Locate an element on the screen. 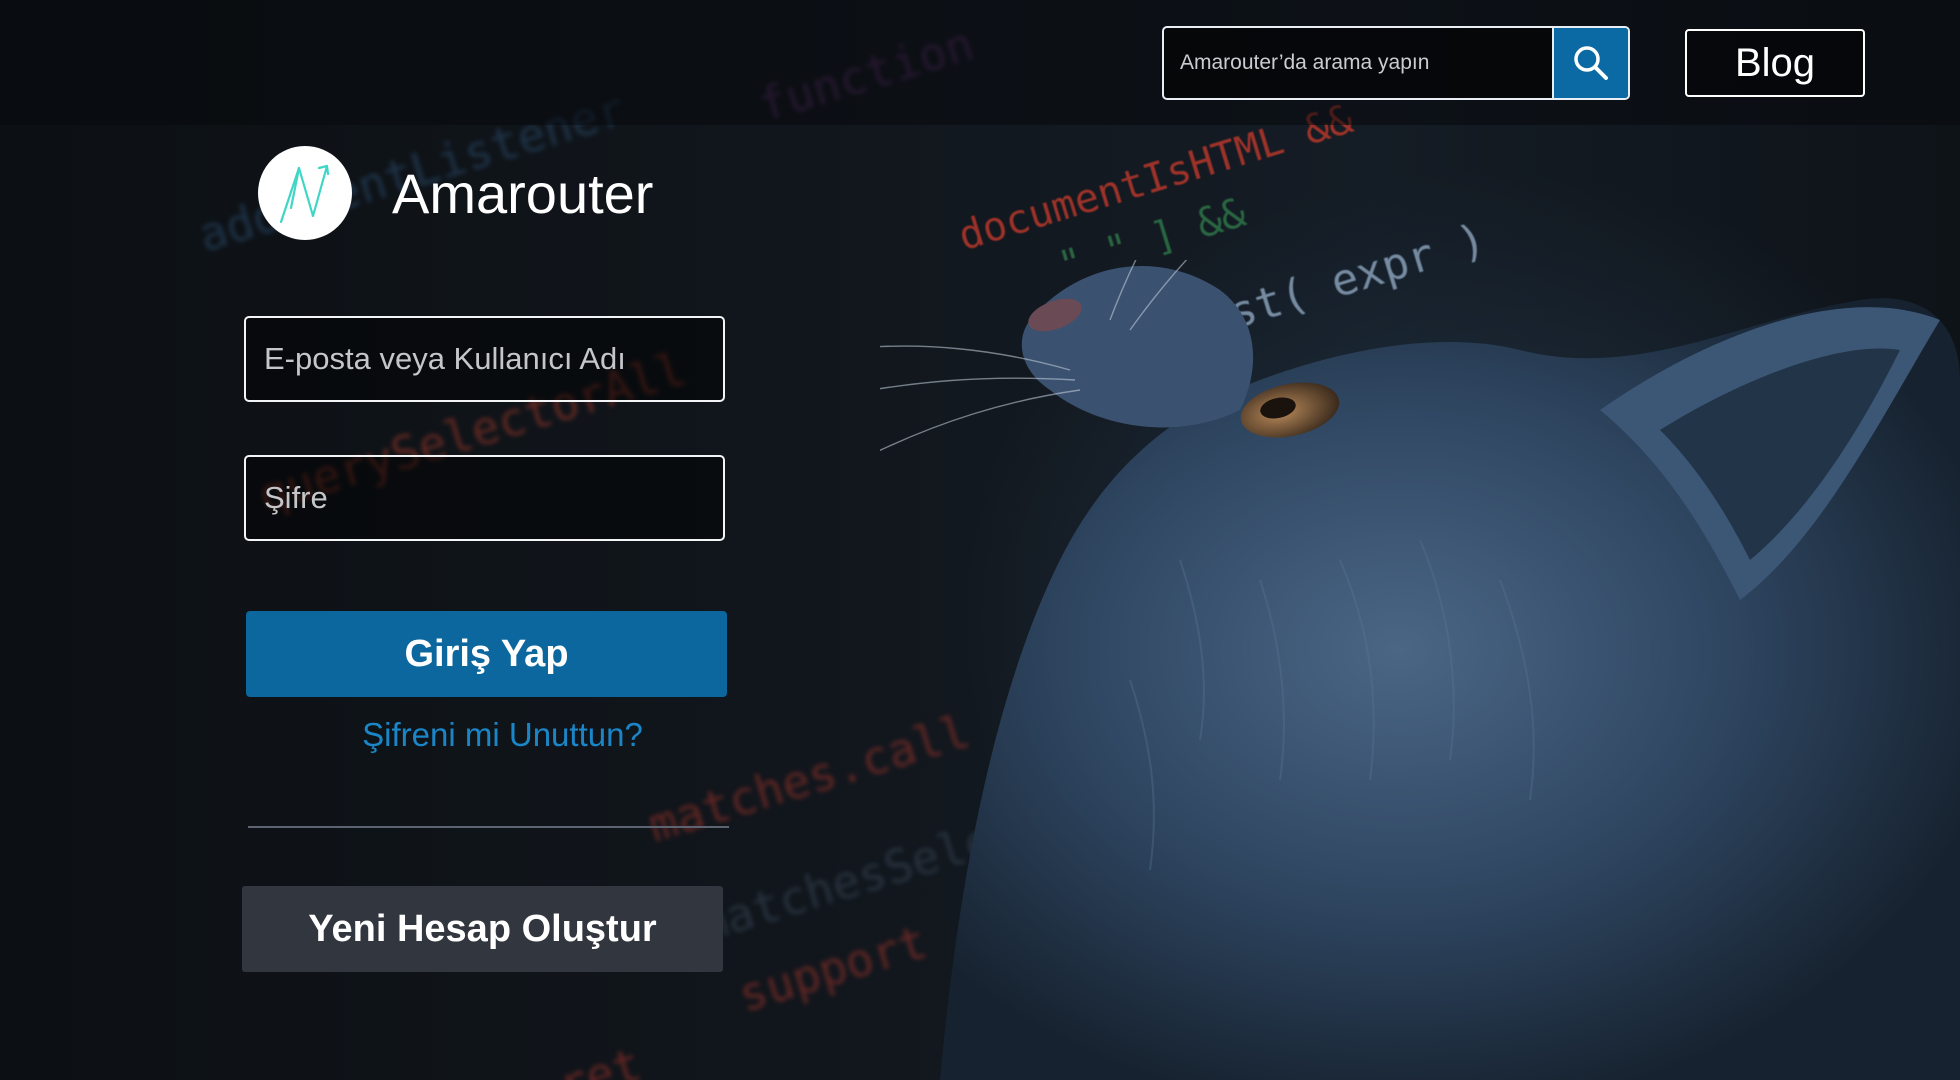 Image resolution: width=1960 pixels, height=1080 pixels. divider is located at coordinates (488, 827).